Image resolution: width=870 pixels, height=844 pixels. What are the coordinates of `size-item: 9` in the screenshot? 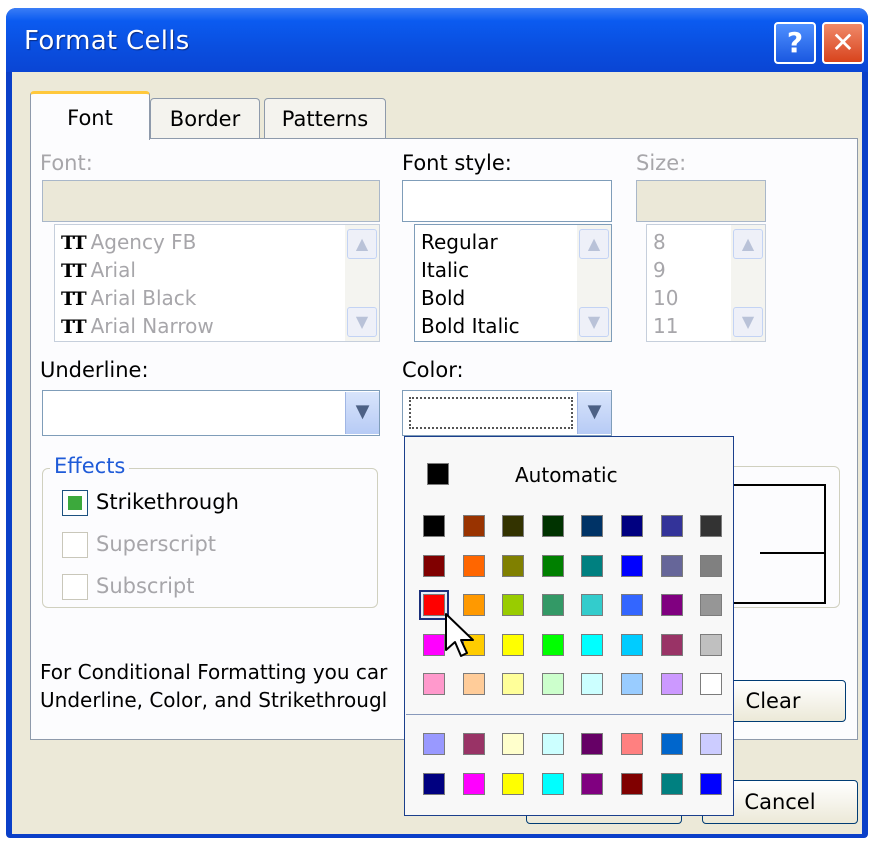 It's located at (659, 270).